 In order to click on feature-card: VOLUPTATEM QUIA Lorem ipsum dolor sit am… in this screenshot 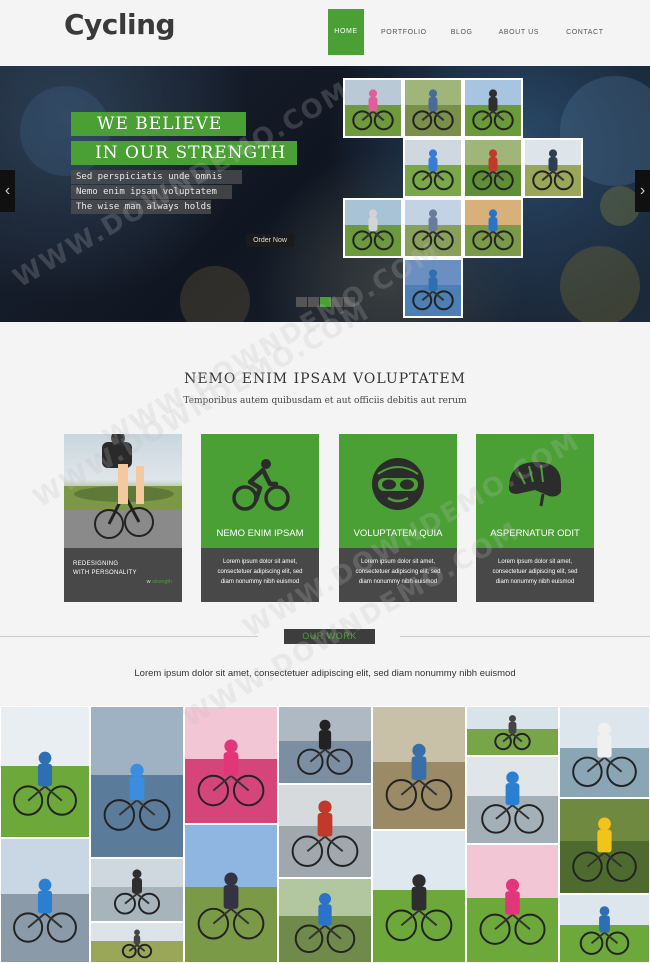, I will do `click(398, 518)`.